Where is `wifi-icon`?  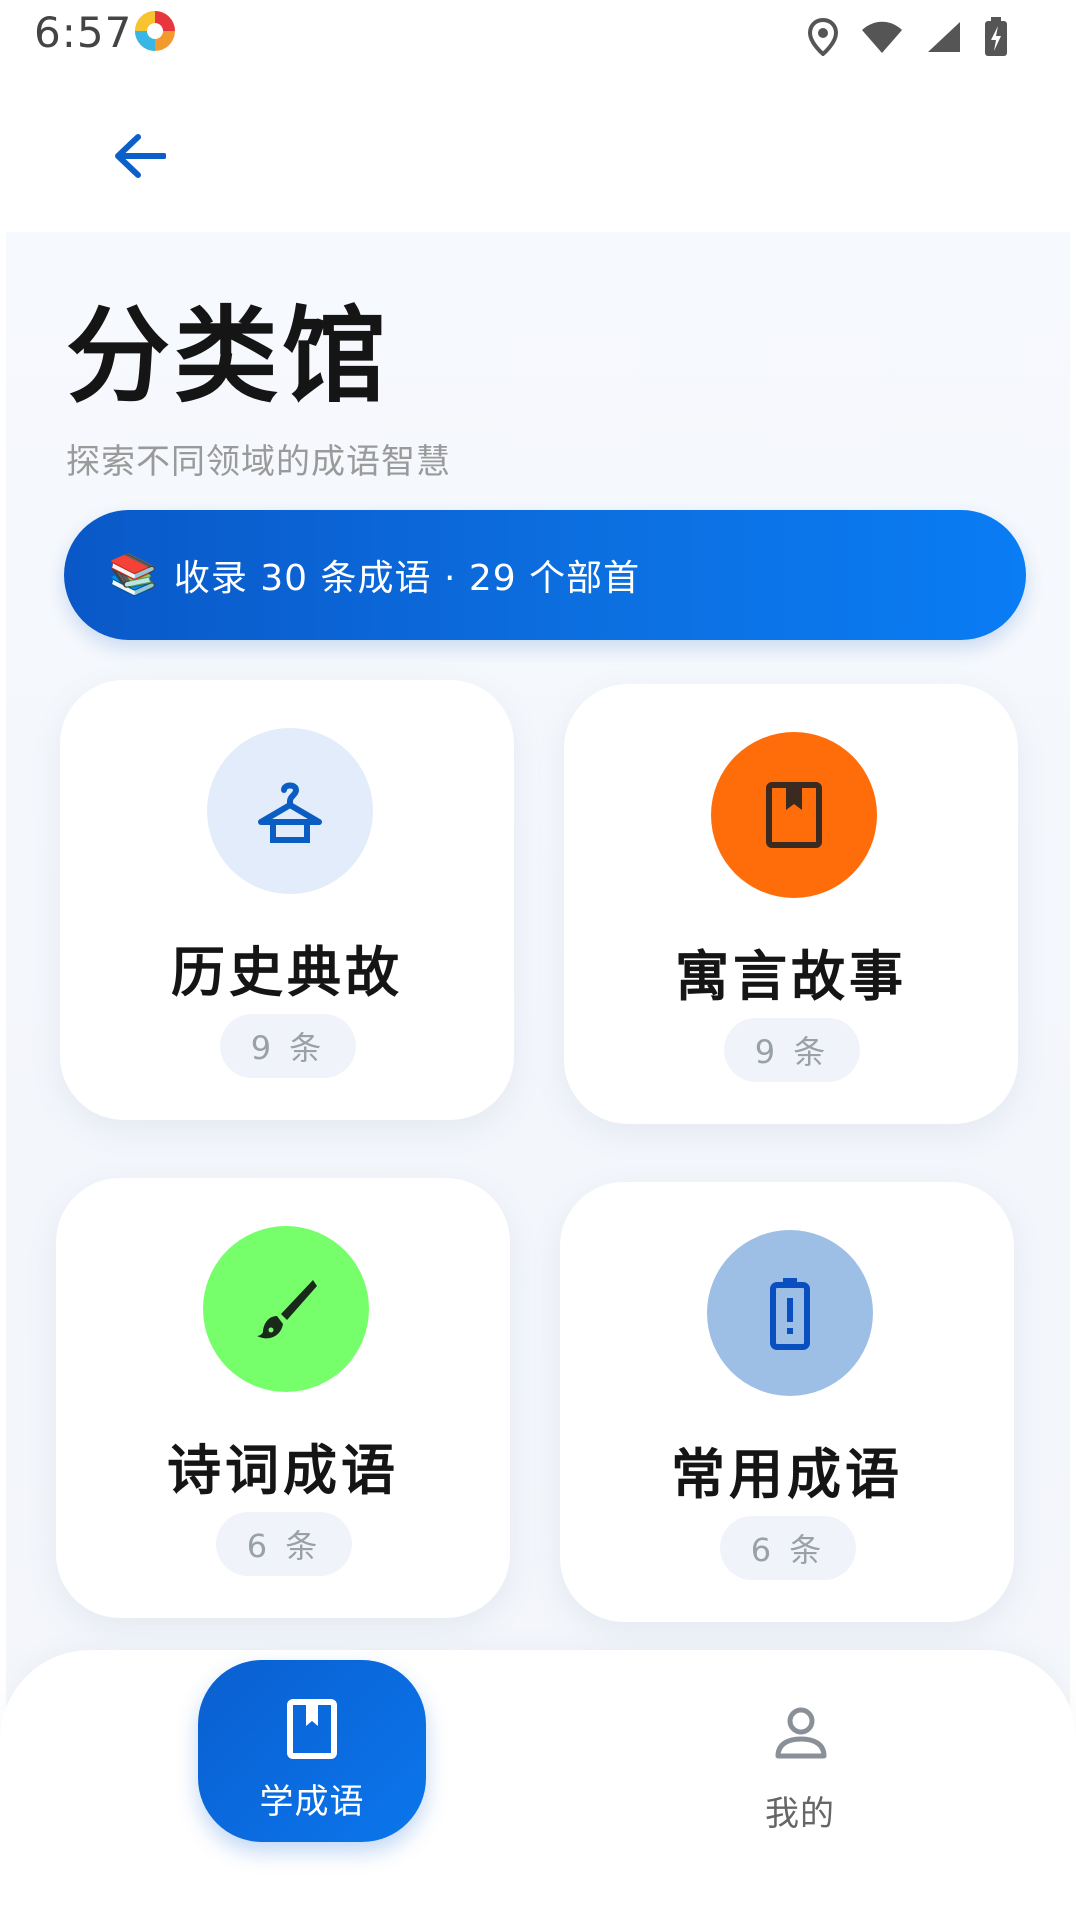
wifi-icon is located at coordinates (882, 39).